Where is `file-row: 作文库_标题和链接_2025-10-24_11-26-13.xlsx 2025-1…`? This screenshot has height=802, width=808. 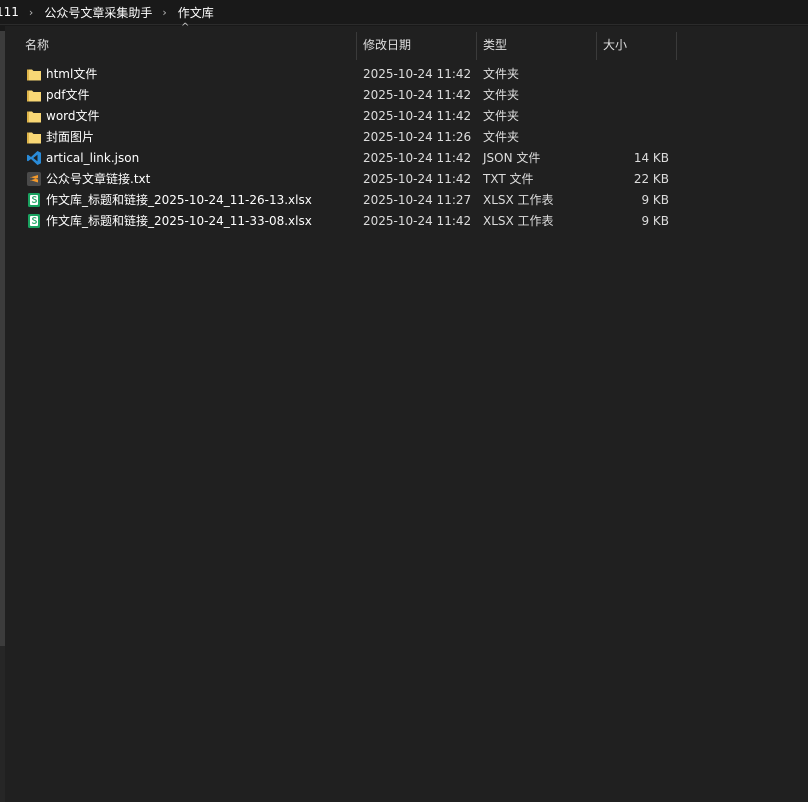 file-row: 作文库_标题和链接_2025-10-24_11-26-13.xlsx 2025-1… is located at coordinates (406, 200).